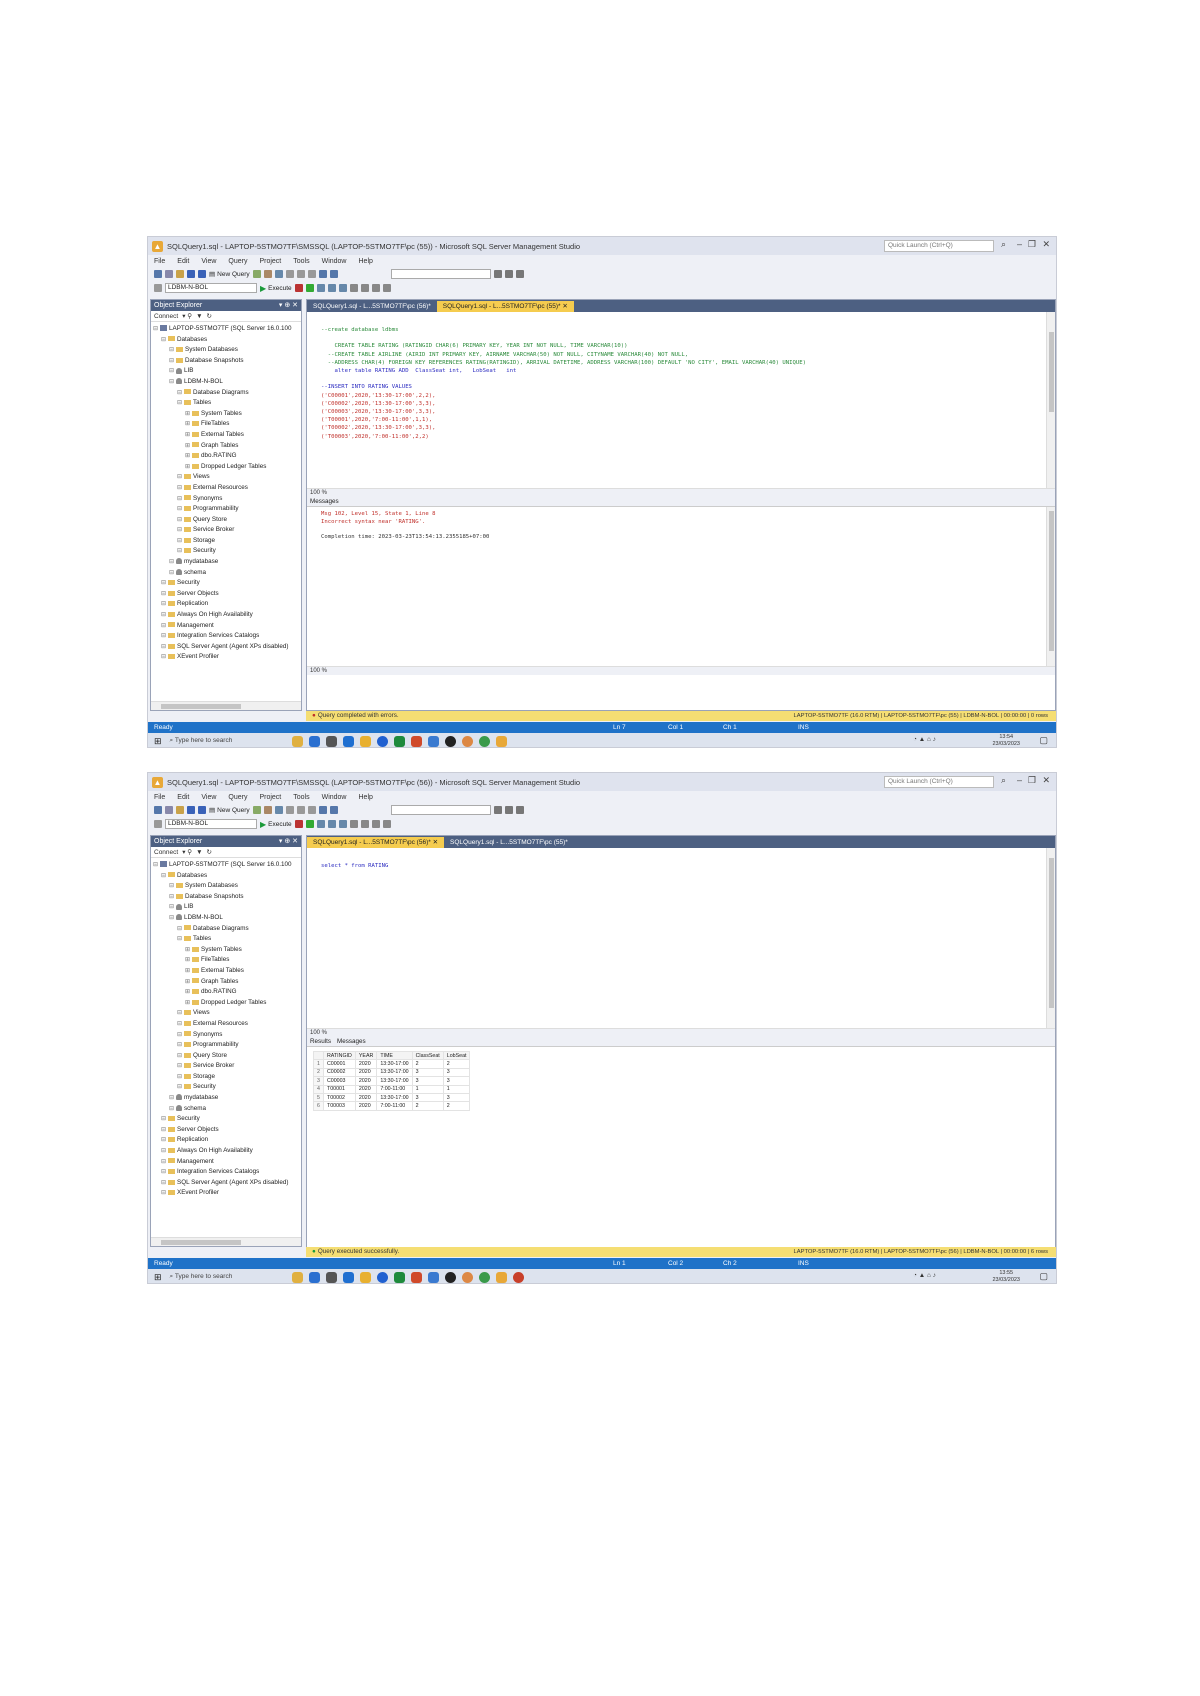 Image resolution: width=1200 pixels, height=1696 pixels. I want to click on copy-icon, so click(300, 274).